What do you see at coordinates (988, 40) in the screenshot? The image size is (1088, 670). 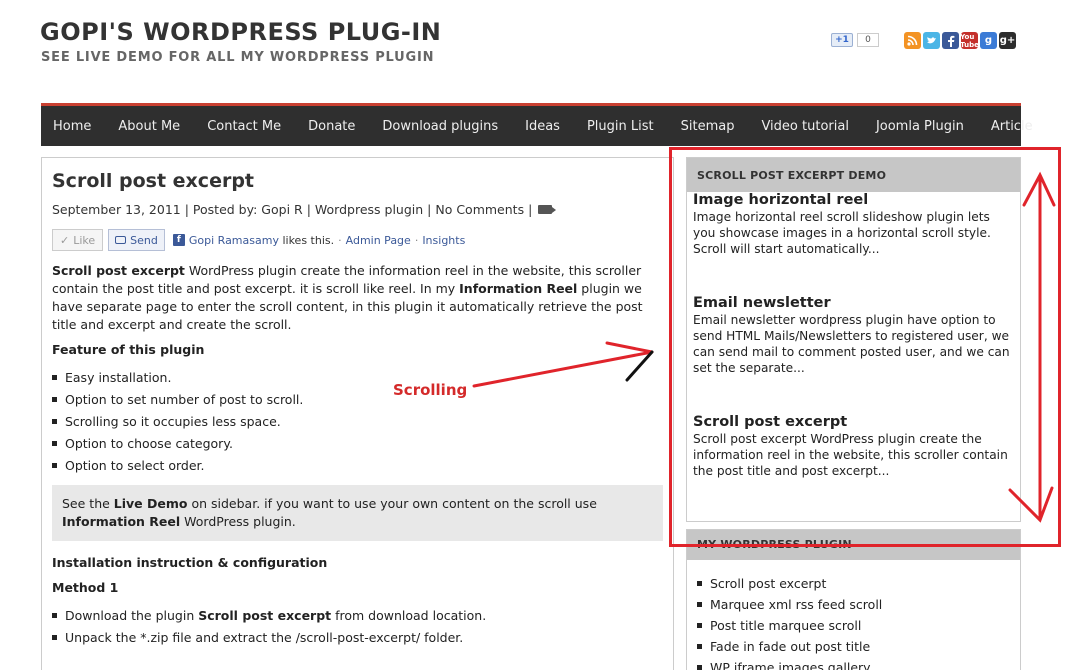 I see `google-icon: g` at bounding box center [988, 40].